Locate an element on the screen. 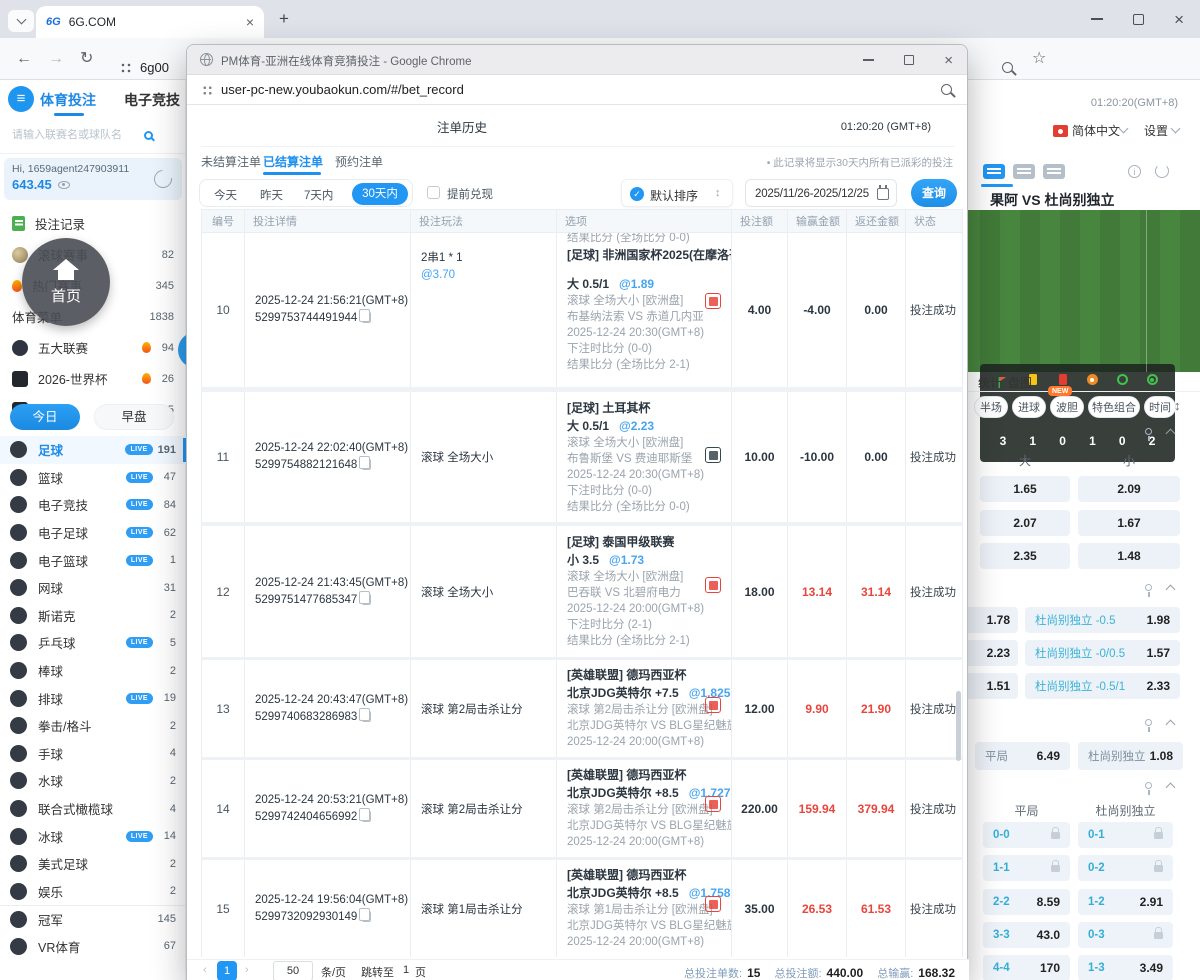 The height and width of the screenshot is (980, 1200). tab-reserved: 预约注单 is located at coordinates (359, 161).